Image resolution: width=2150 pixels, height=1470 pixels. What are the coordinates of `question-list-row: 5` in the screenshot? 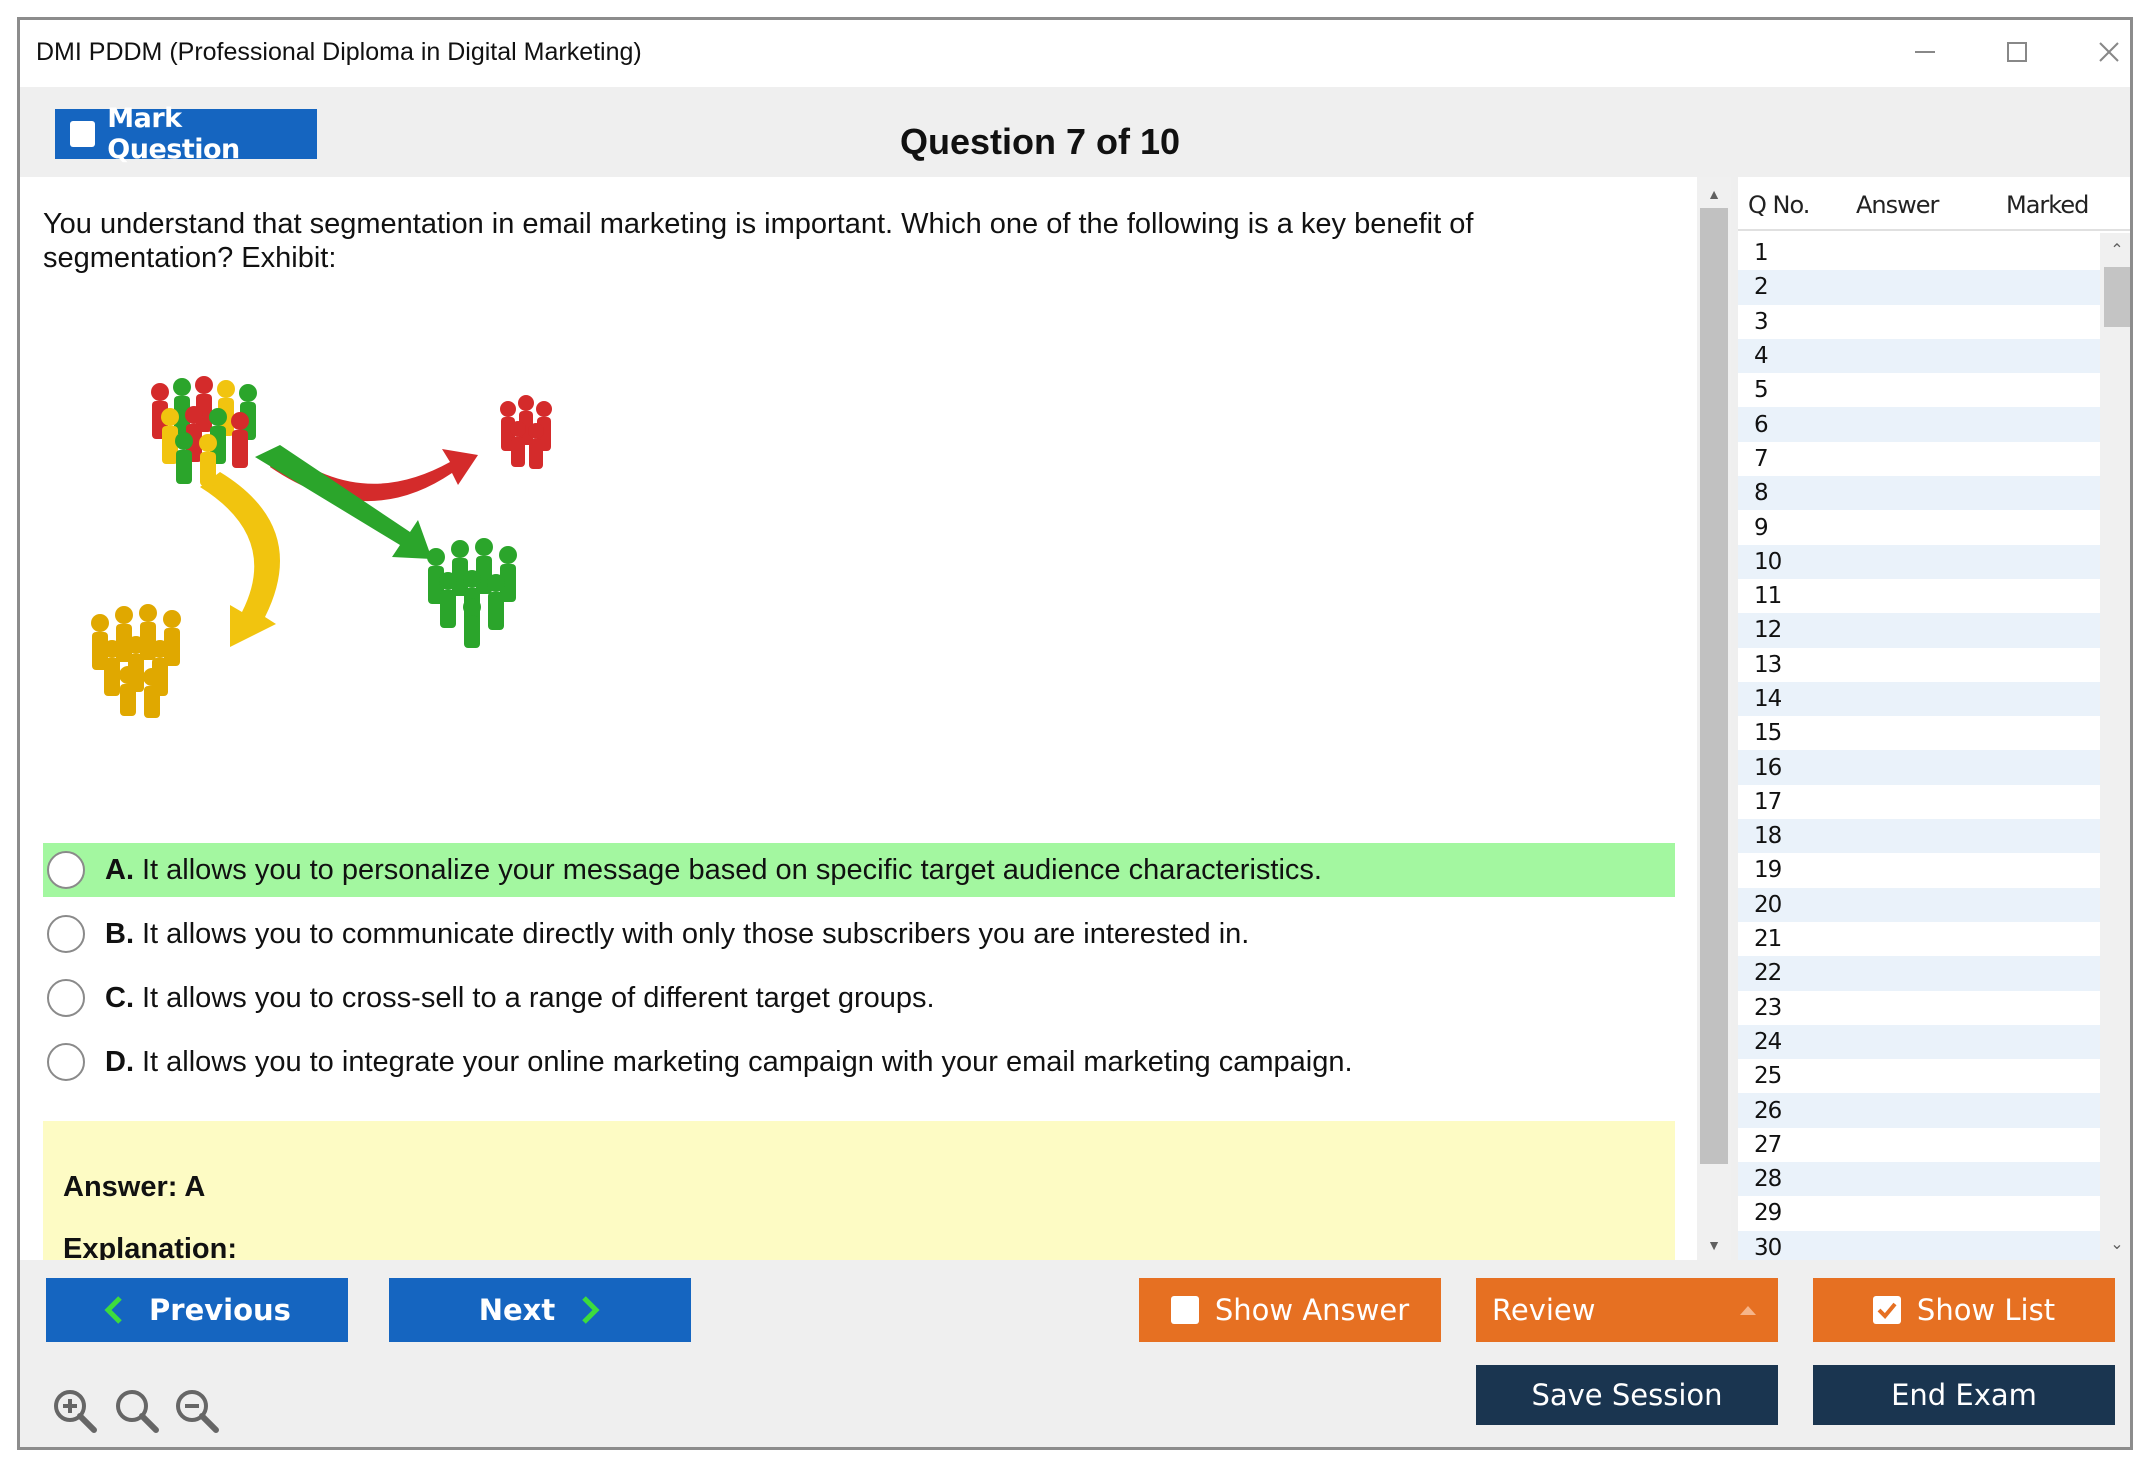 It's located at (1919, 390).